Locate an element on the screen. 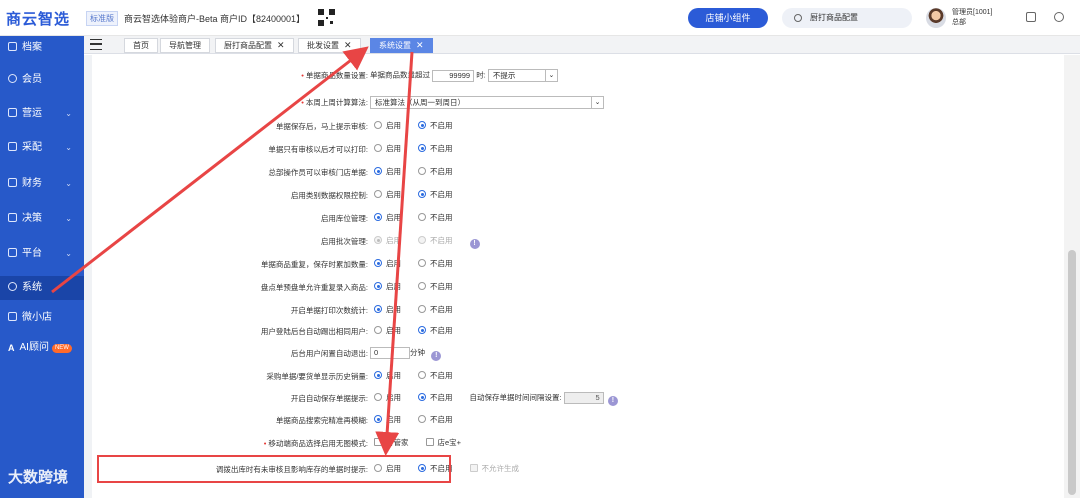  app-logo: 商云智选 is located at coordinates (38, 18).